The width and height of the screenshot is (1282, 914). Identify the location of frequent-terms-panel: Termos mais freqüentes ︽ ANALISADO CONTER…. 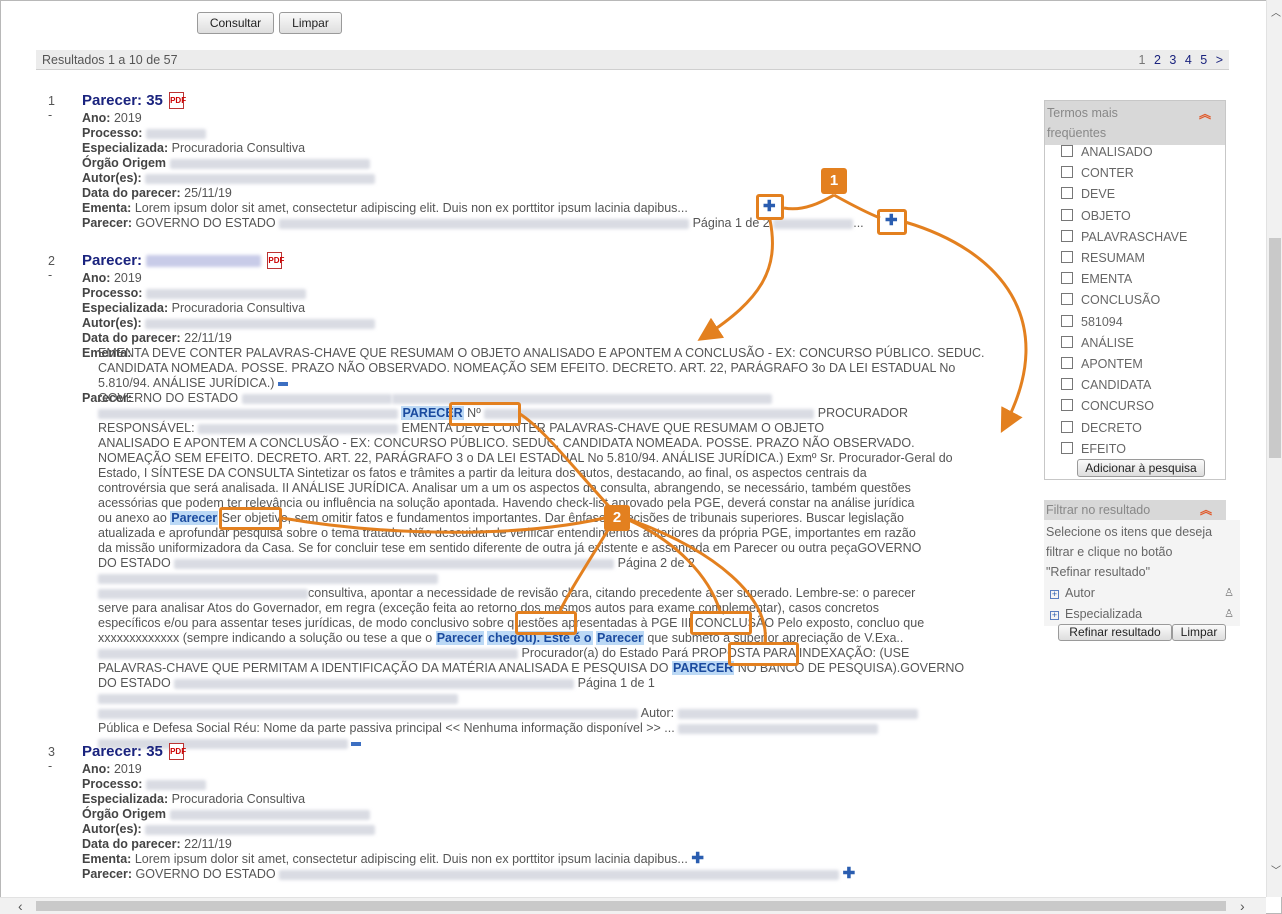
(1135, 290).